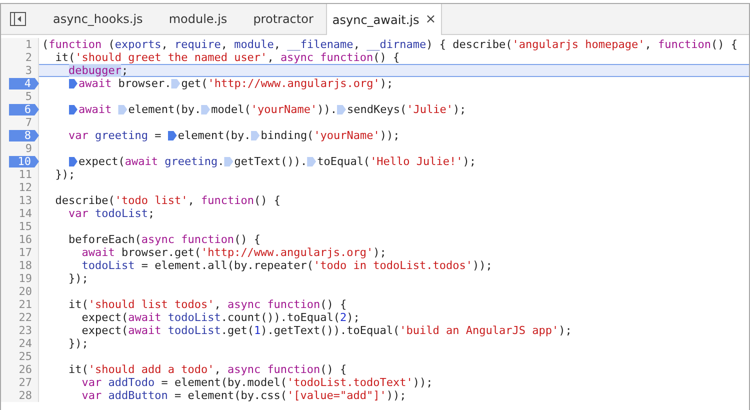 Image resolution: width=750 pixels, height=410 pixels. What do you see at coordinates (330, 135) in the screenshot?
I see `code-text: binding('yourName'));` at bounding box center [330, 135].